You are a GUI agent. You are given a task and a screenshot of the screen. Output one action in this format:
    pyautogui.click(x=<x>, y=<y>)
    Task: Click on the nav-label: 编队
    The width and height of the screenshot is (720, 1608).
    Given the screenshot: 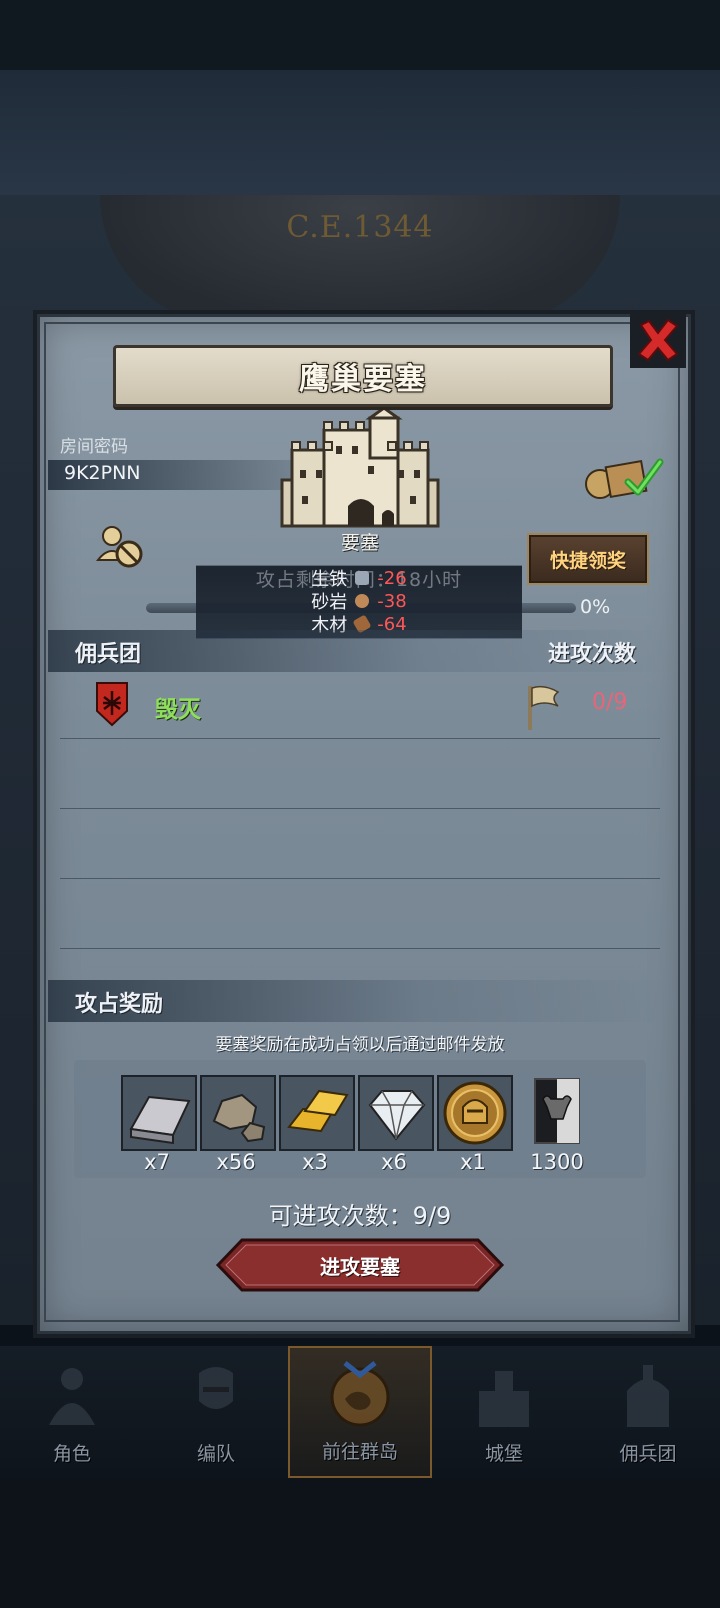 What is the action you would take?
    pyautogui.click(x=215, y=1454)
    